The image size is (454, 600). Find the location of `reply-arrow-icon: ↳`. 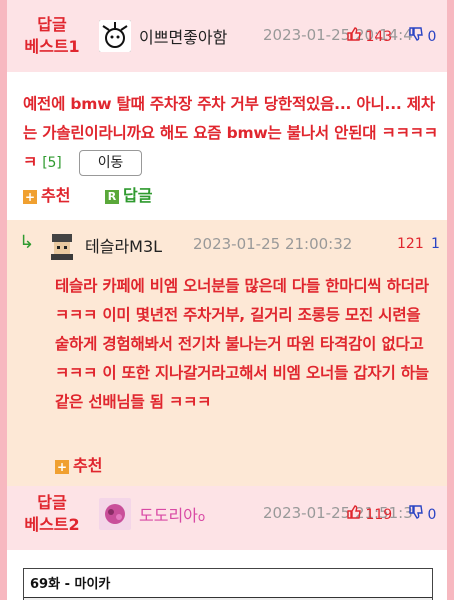

reply-arrow-icon: ↳ is located at coordinates (27, 242).